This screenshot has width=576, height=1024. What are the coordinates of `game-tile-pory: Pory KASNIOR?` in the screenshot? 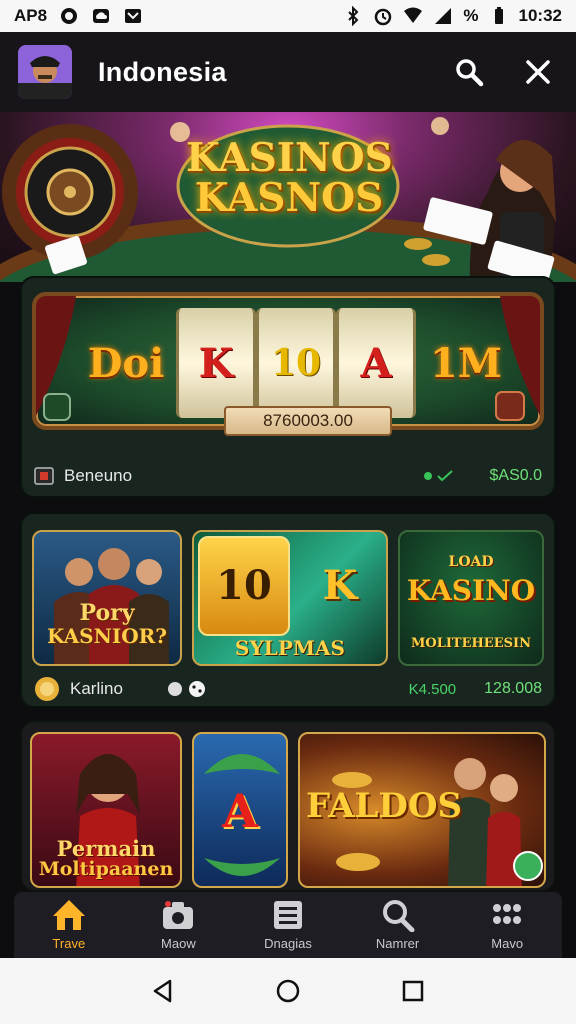 It's located at (107, 598).